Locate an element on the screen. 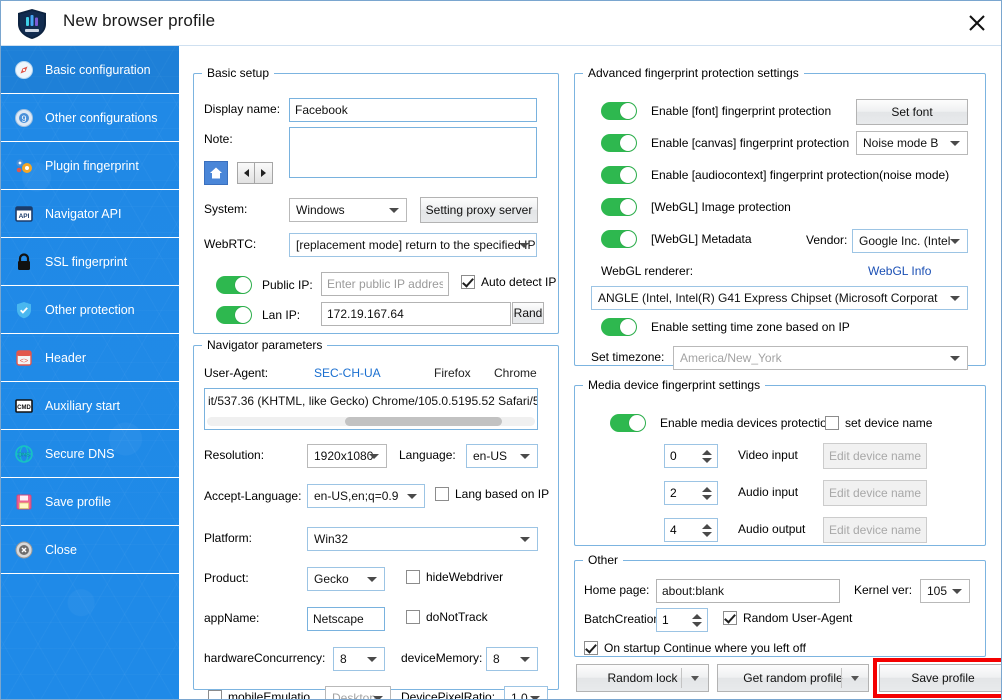  auto-detect-ip-checkbox is located at coordinates (468, 282).